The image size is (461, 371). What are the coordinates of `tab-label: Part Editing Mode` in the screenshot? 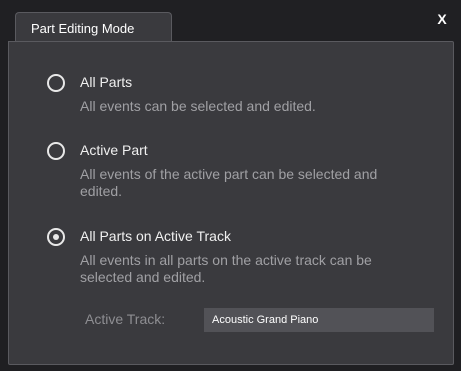 It's located at (83, 28).